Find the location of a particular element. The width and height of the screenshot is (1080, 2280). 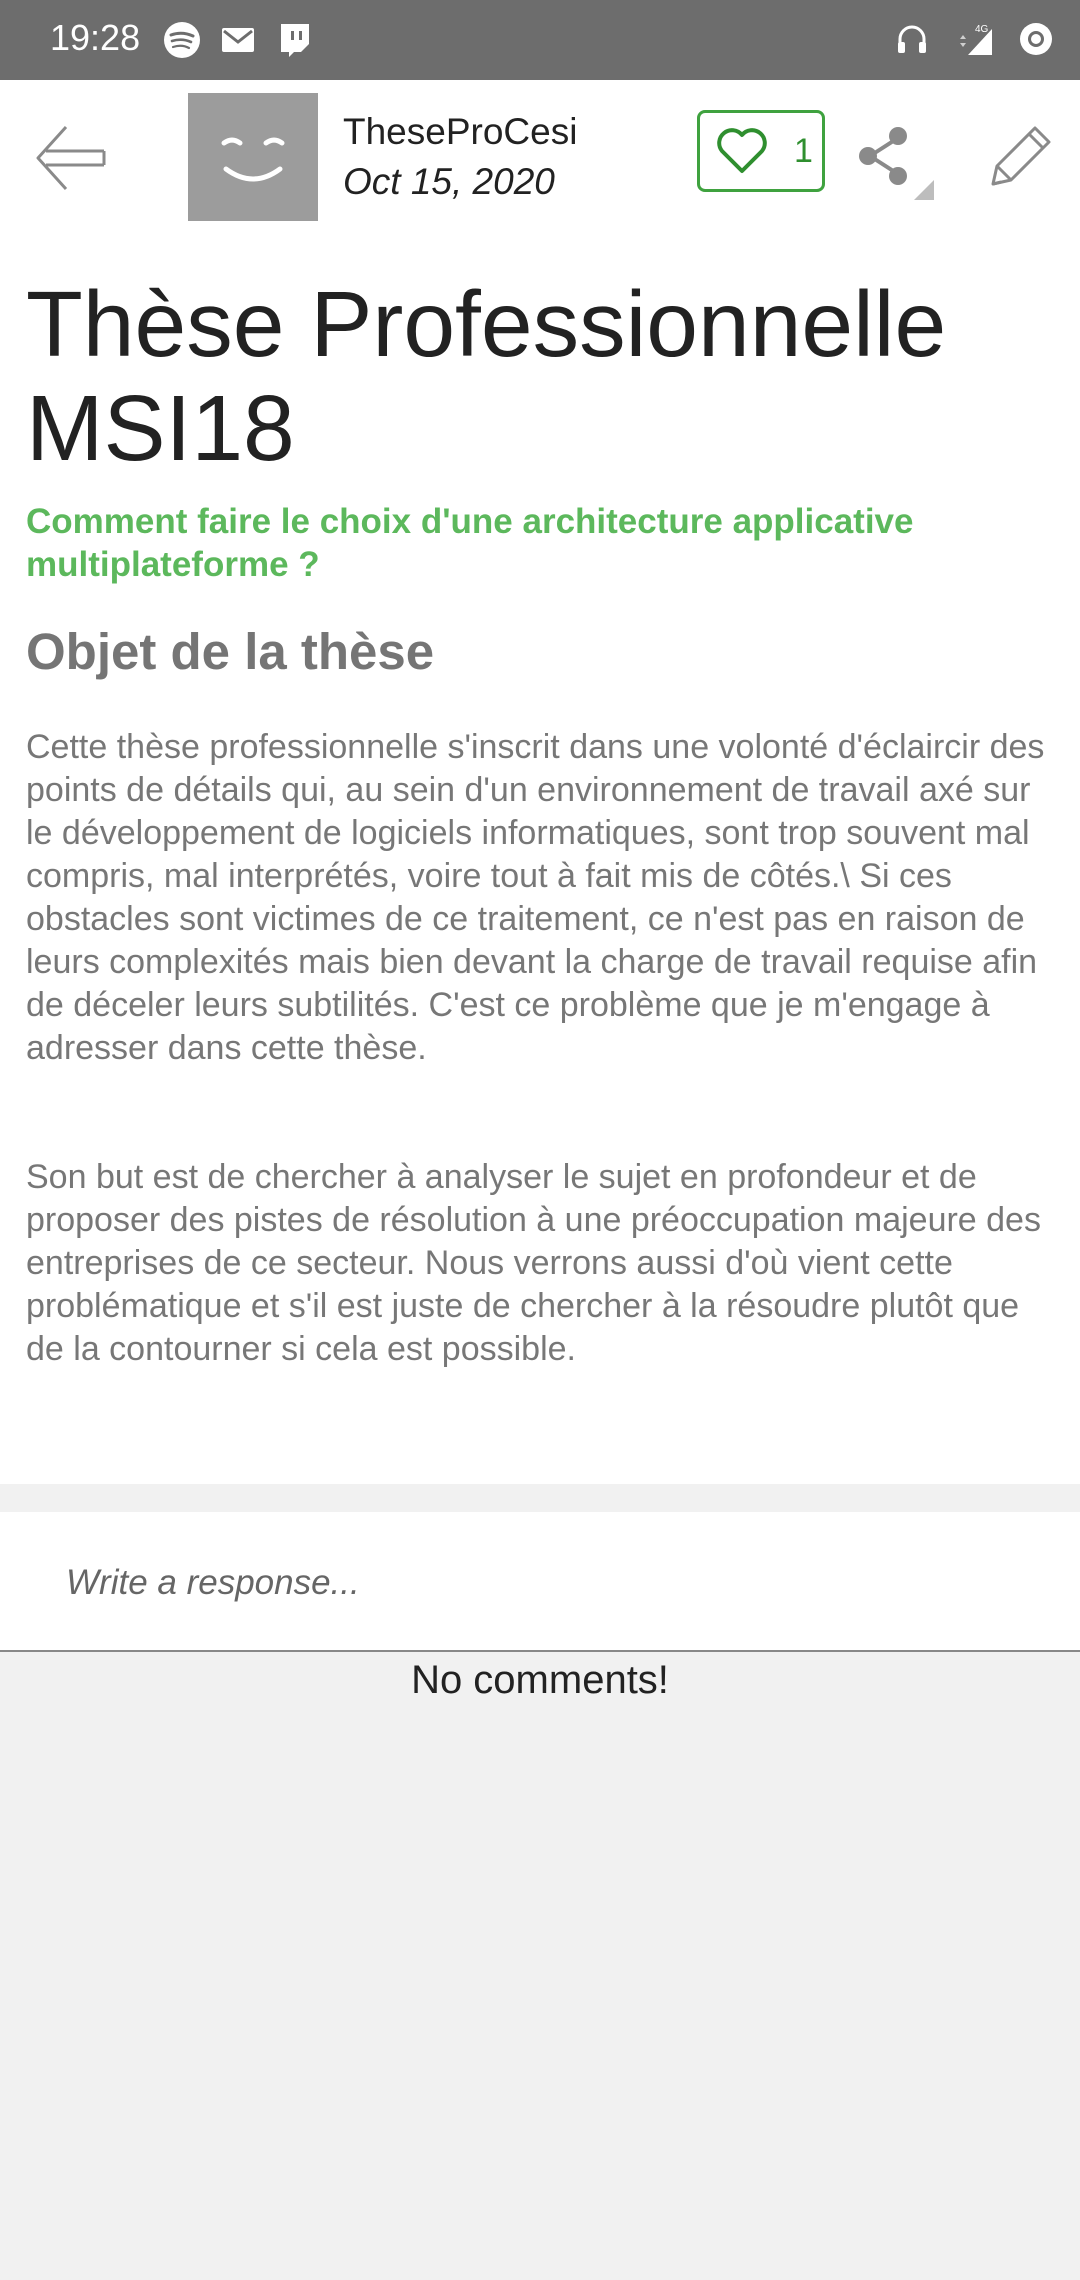

status-bar: 19:28 4G is located at coordinates (540, 40).